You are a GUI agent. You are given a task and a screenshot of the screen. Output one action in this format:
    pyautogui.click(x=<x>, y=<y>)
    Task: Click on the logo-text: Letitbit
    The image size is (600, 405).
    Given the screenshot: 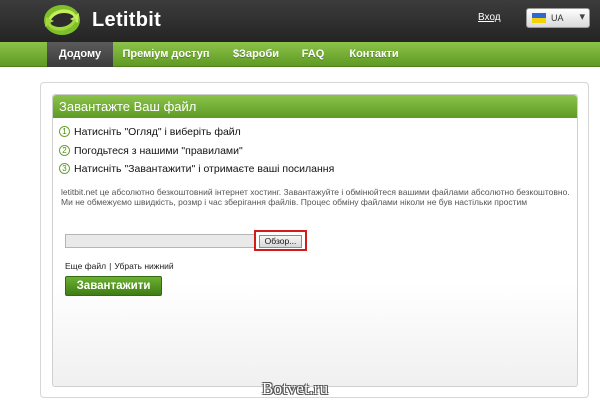 What is the action you would take?
    pyautogui.click(x=126, y=20)
    